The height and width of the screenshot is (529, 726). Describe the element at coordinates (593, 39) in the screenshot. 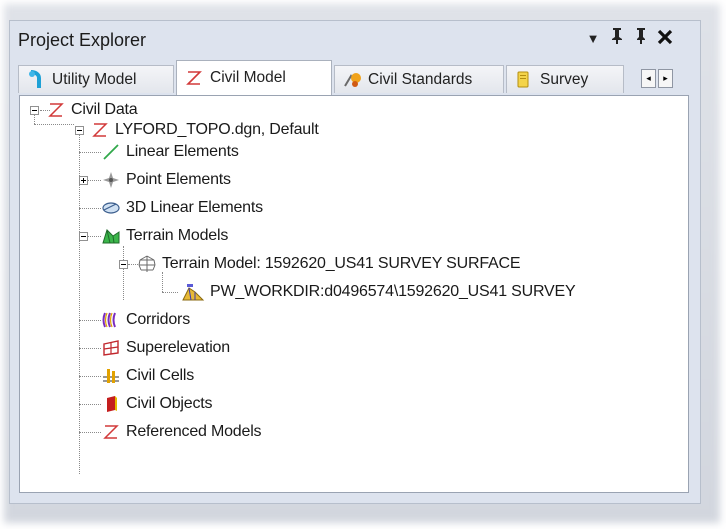

I see `dropdown-icon: ▼` at that location.